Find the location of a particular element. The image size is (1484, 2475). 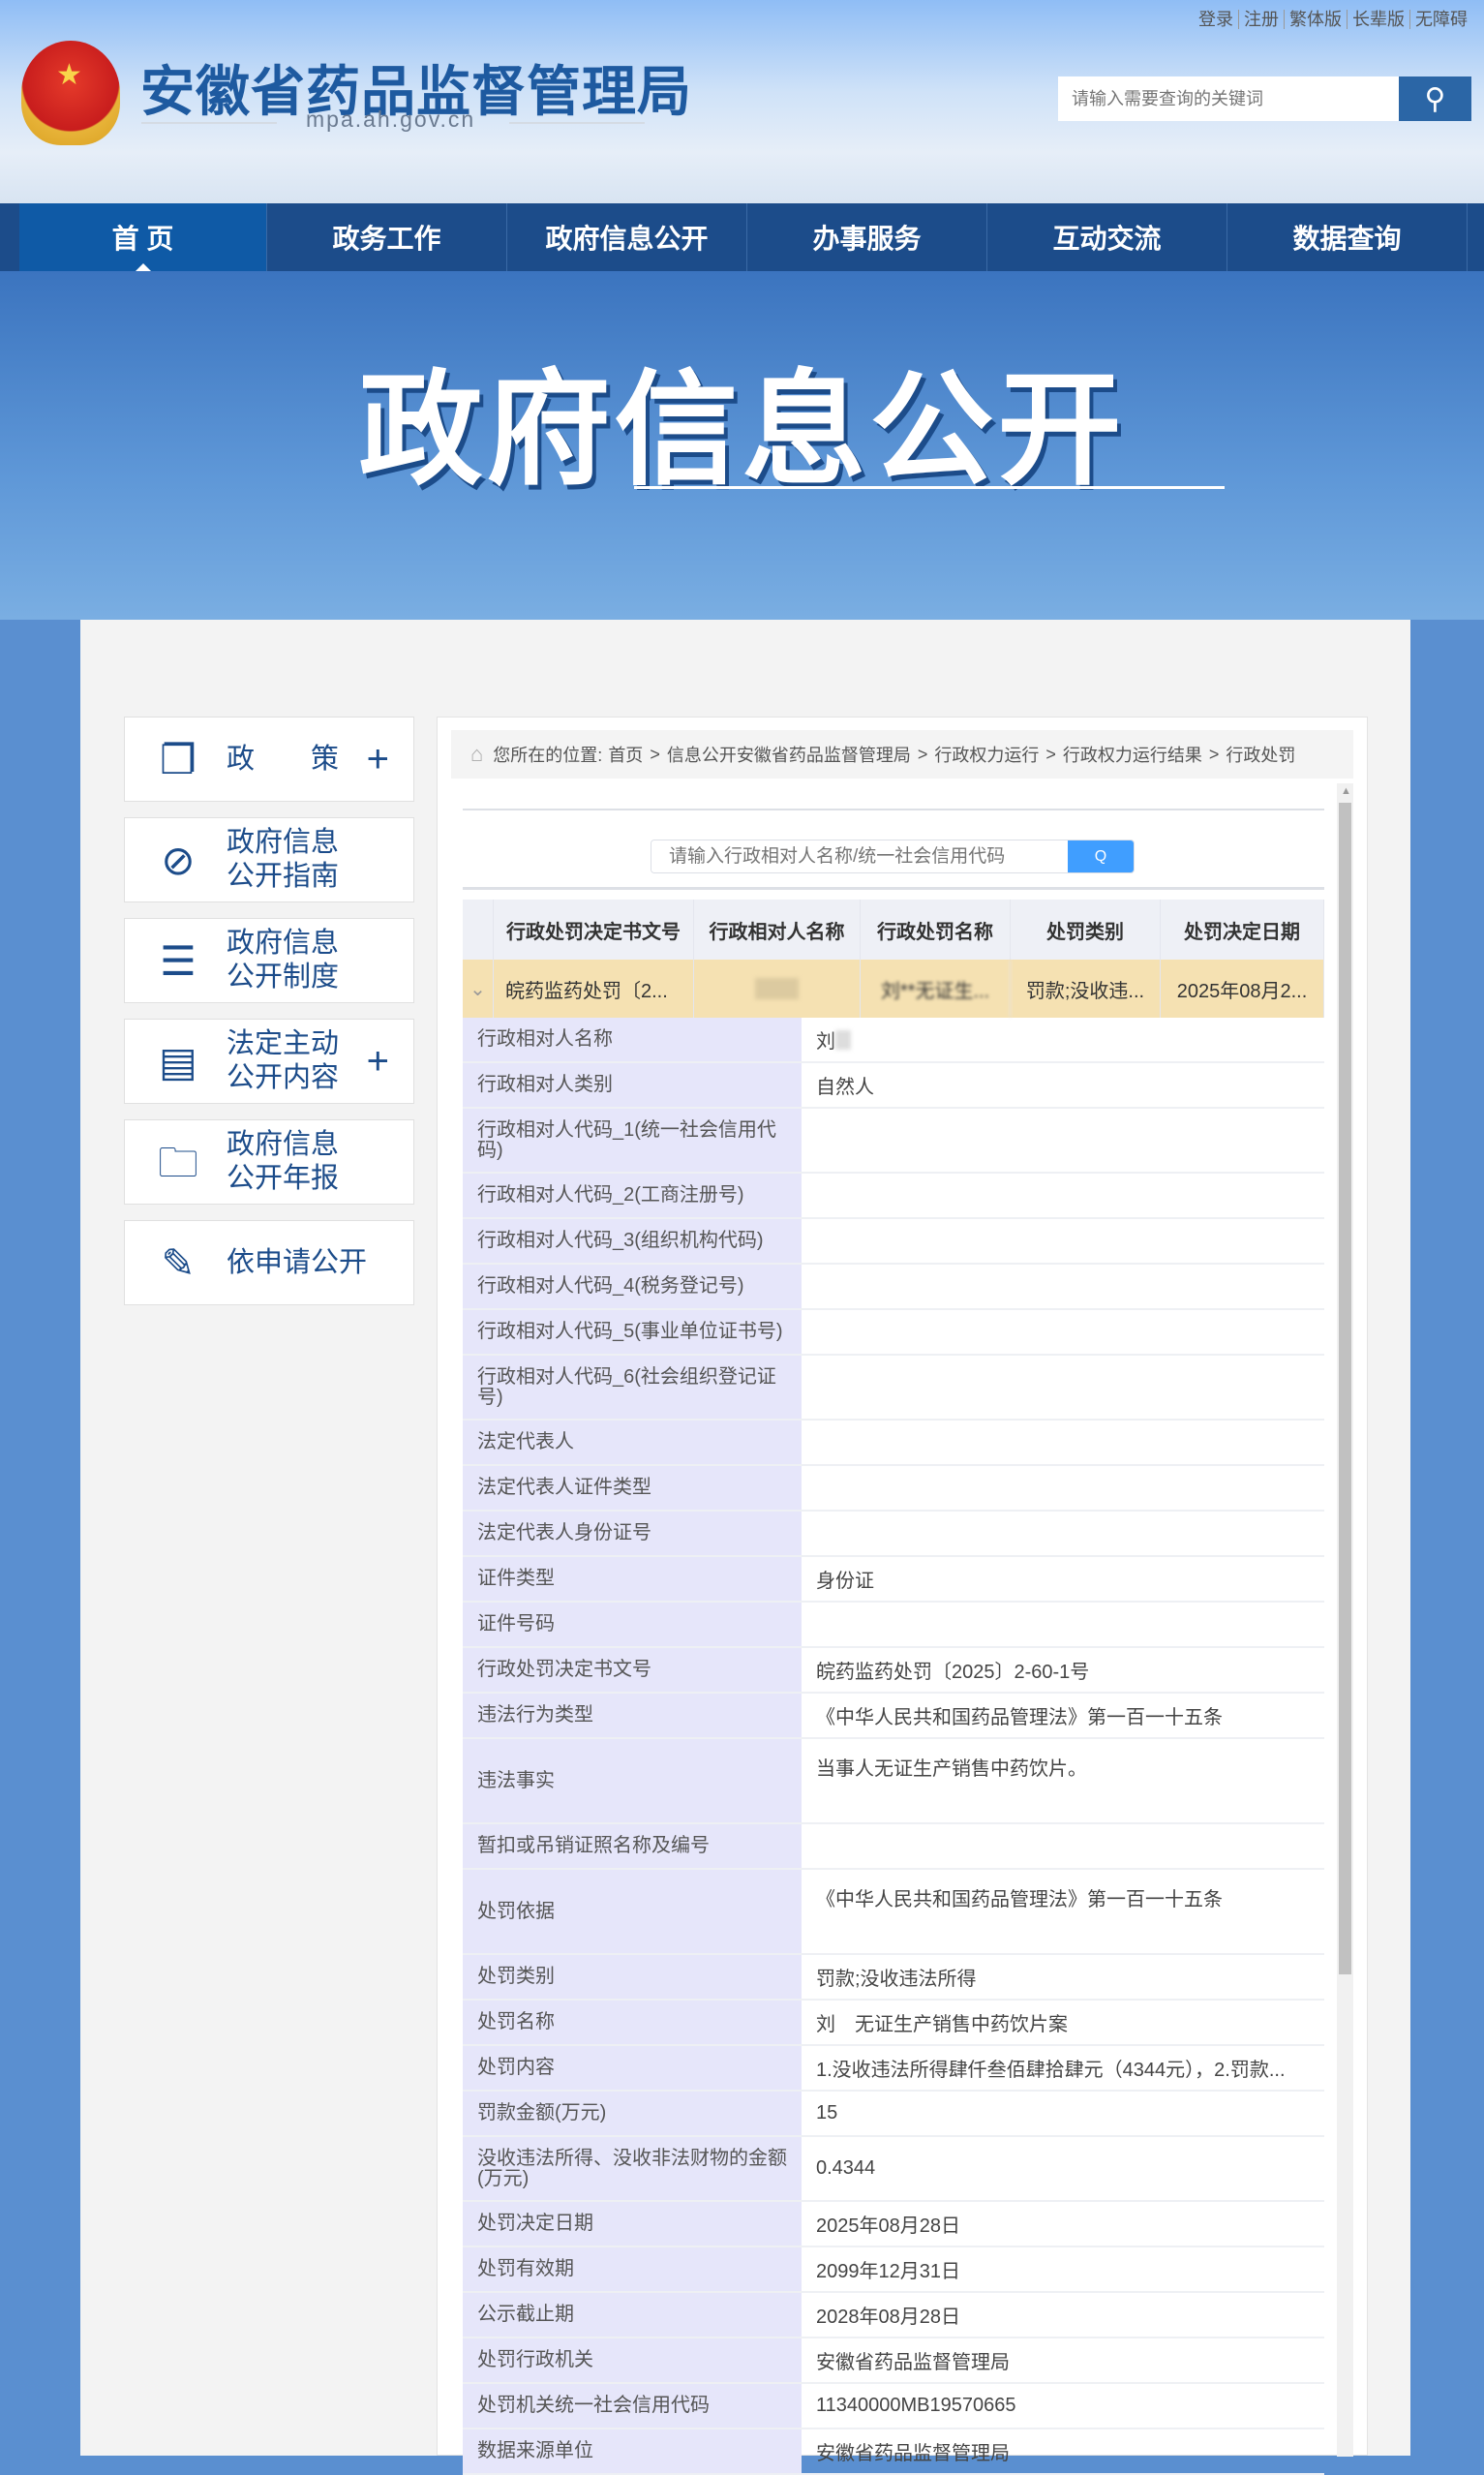

breadcrumb-item: 信息公开安徽省药品监督管理局 is located at coordinates (789, 754).